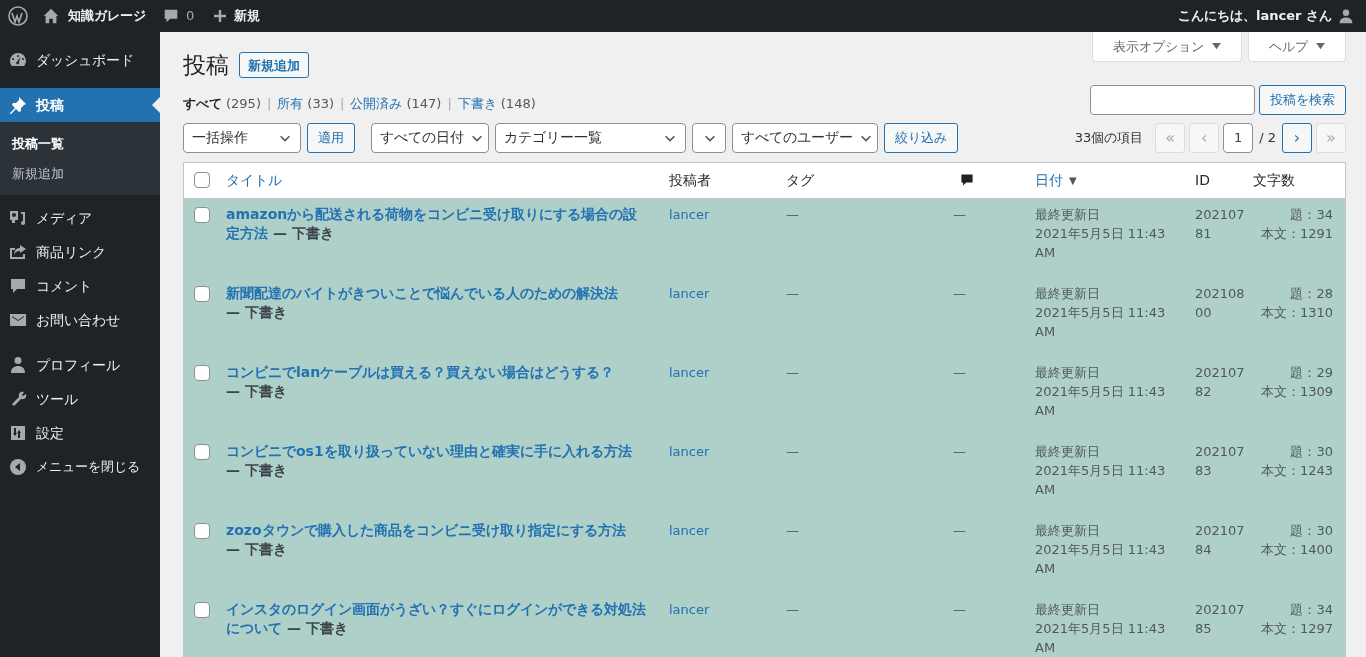 Image resolution: width=1366 pixels, height=657 pixels. What do you see at coordinates (1311, 293) in the screenshot?
I see `title-length: 題：28` at bounding box center [1311, 293].